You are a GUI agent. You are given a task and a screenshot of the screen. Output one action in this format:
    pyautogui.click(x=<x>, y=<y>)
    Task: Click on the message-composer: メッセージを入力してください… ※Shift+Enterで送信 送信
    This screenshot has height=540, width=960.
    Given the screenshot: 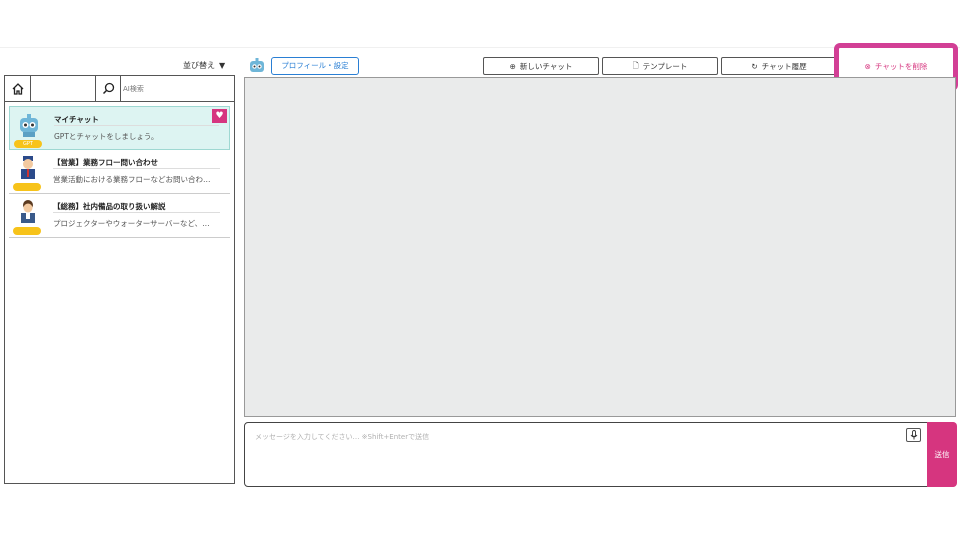 What is the action you would take?
    pyautogui.click(x=600, y=454)
    